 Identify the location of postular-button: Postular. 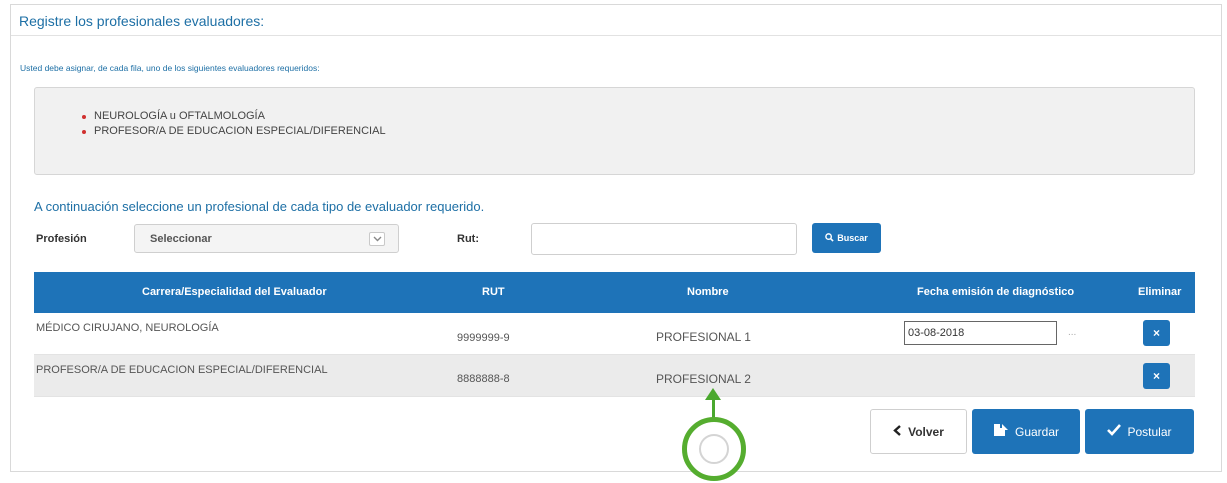
(1139, 431).